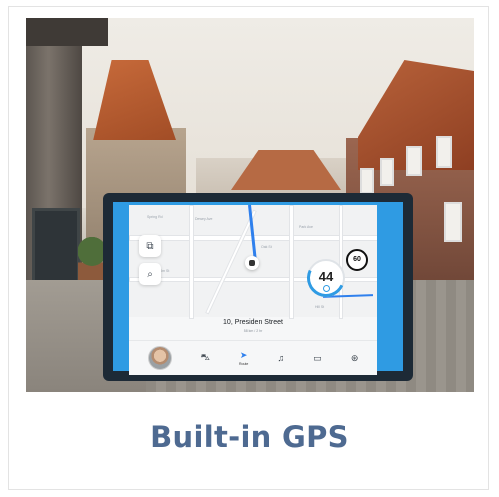 This screenshot has height=497, width=499. I want to click on nav-settings: ⊛, so click(355, 358).